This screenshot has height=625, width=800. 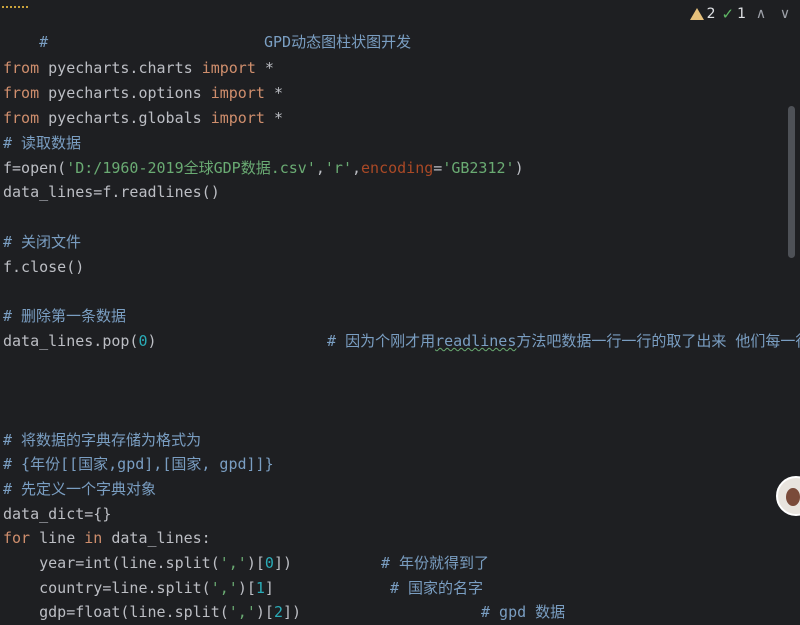 What do you see at coordinates (43, 267) in the screenshot?
I see `code-line: f.close()` at bounding box center [43, 267].